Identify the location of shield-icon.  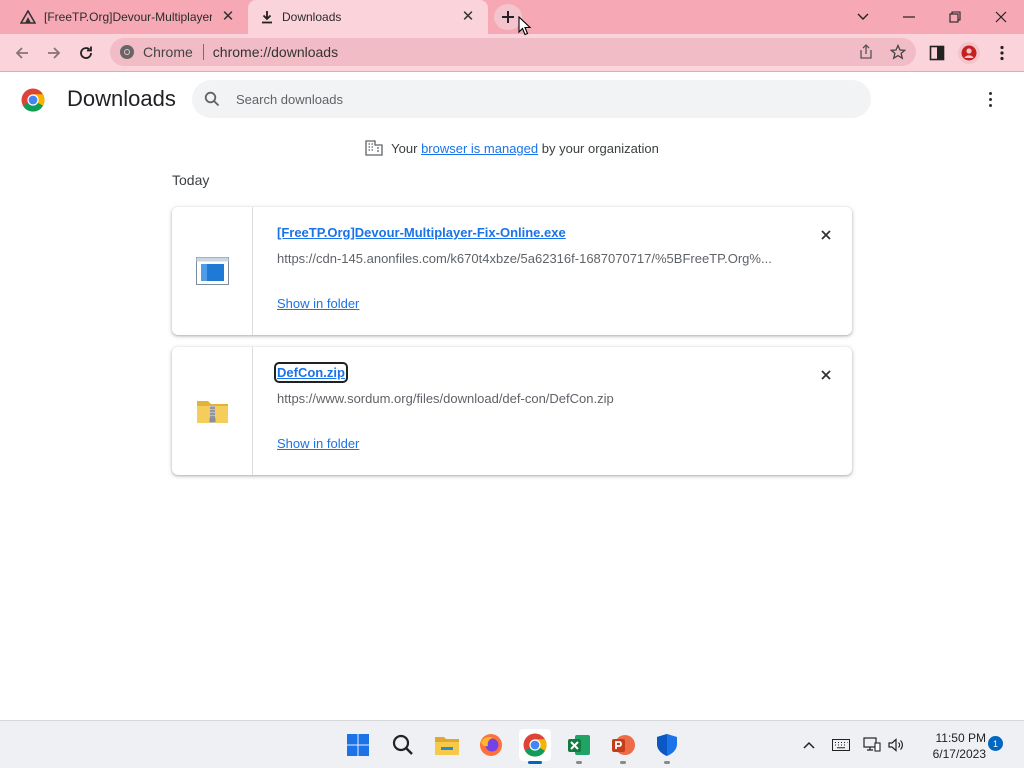
(667, 745).